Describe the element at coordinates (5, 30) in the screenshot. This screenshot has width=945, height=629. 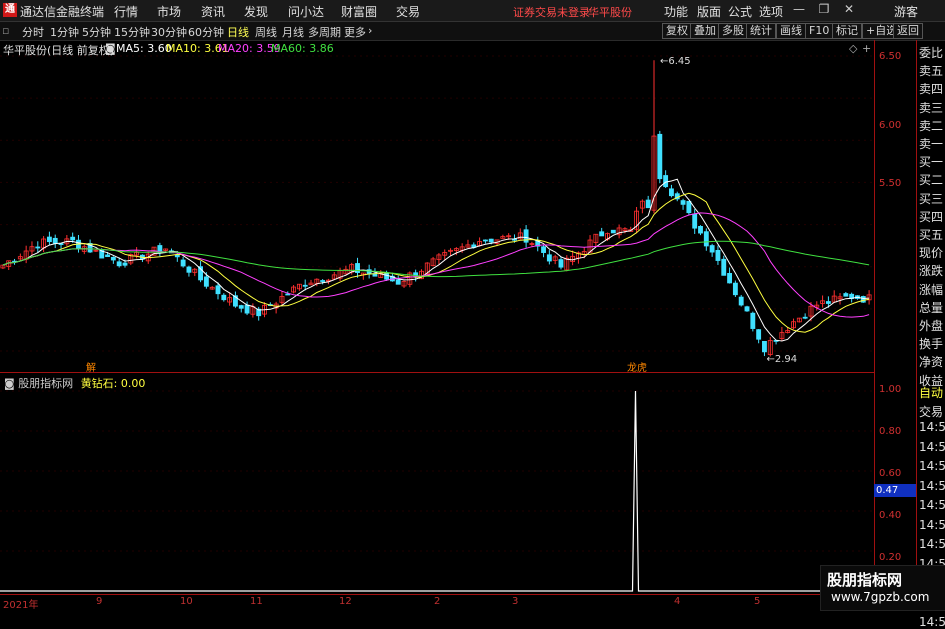
I see `sidebar-toggle-icon: ▫` at that location.